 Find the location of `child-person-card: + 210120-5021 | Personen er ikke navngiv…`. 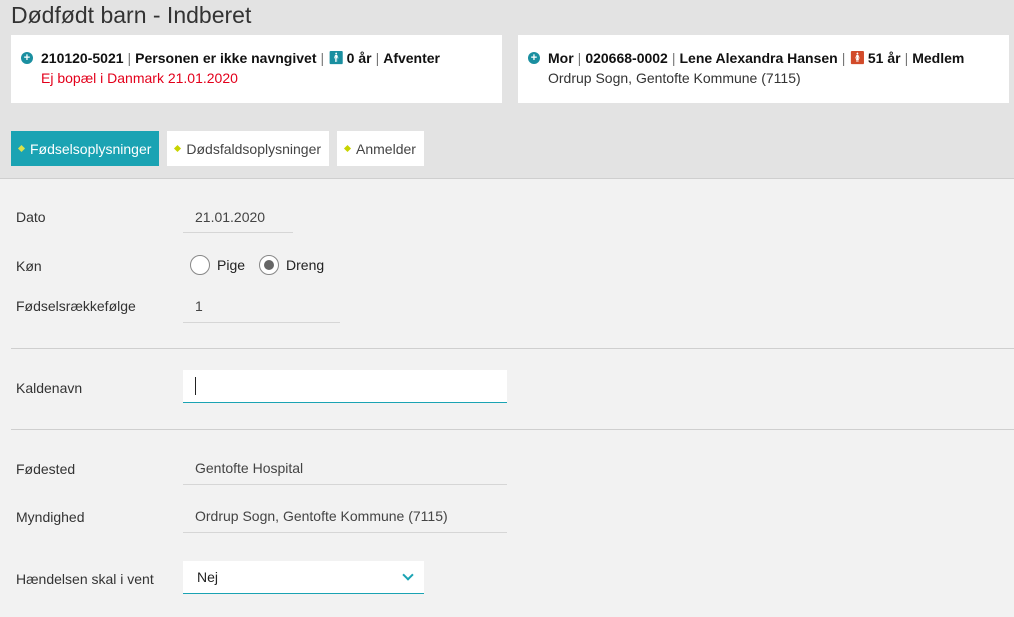

child-person-card: + 210120-5021 | Personen er ikke navngiv… is located at coordinates (256, 69).